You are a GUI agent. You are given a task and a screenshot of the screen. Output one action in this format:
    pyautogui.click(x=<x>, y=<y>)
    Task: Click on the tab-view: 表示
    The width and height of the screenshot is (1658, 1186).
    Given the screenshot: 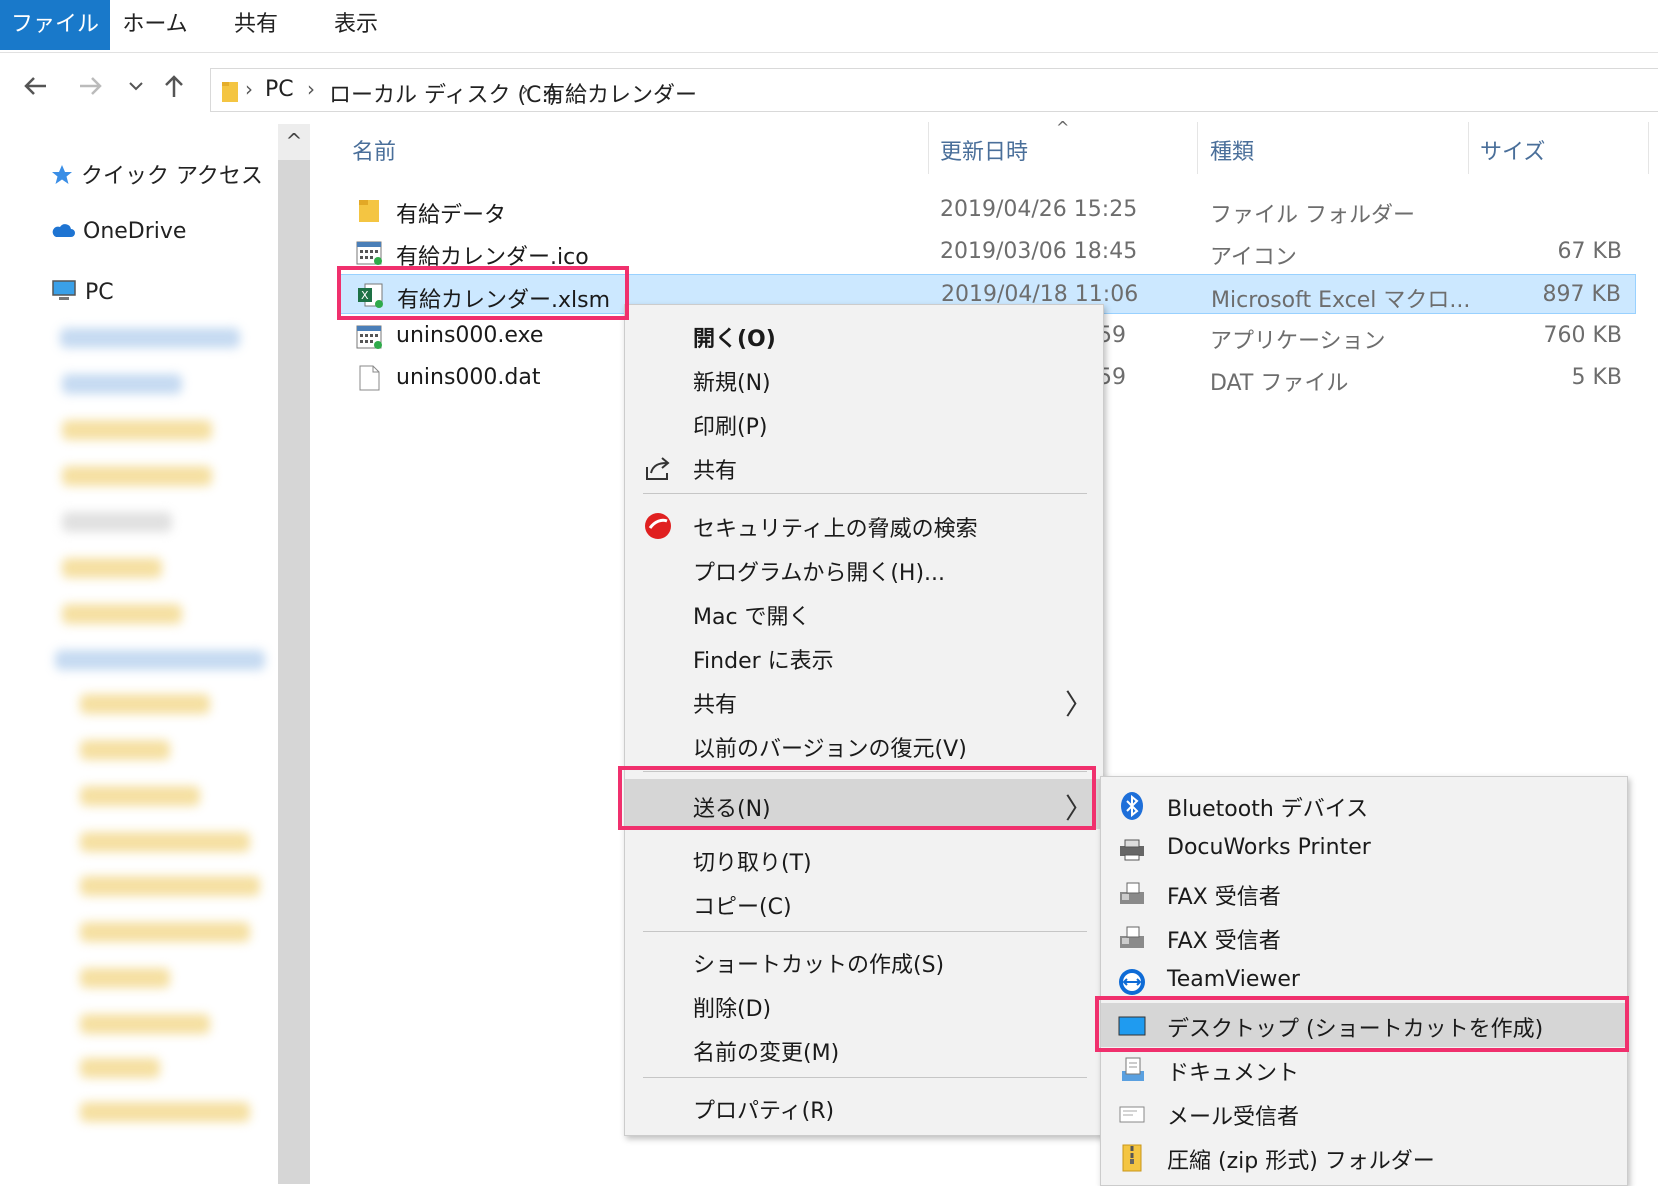 What is the action you would take?
    pyautogui.click(x=356, y=25)
    